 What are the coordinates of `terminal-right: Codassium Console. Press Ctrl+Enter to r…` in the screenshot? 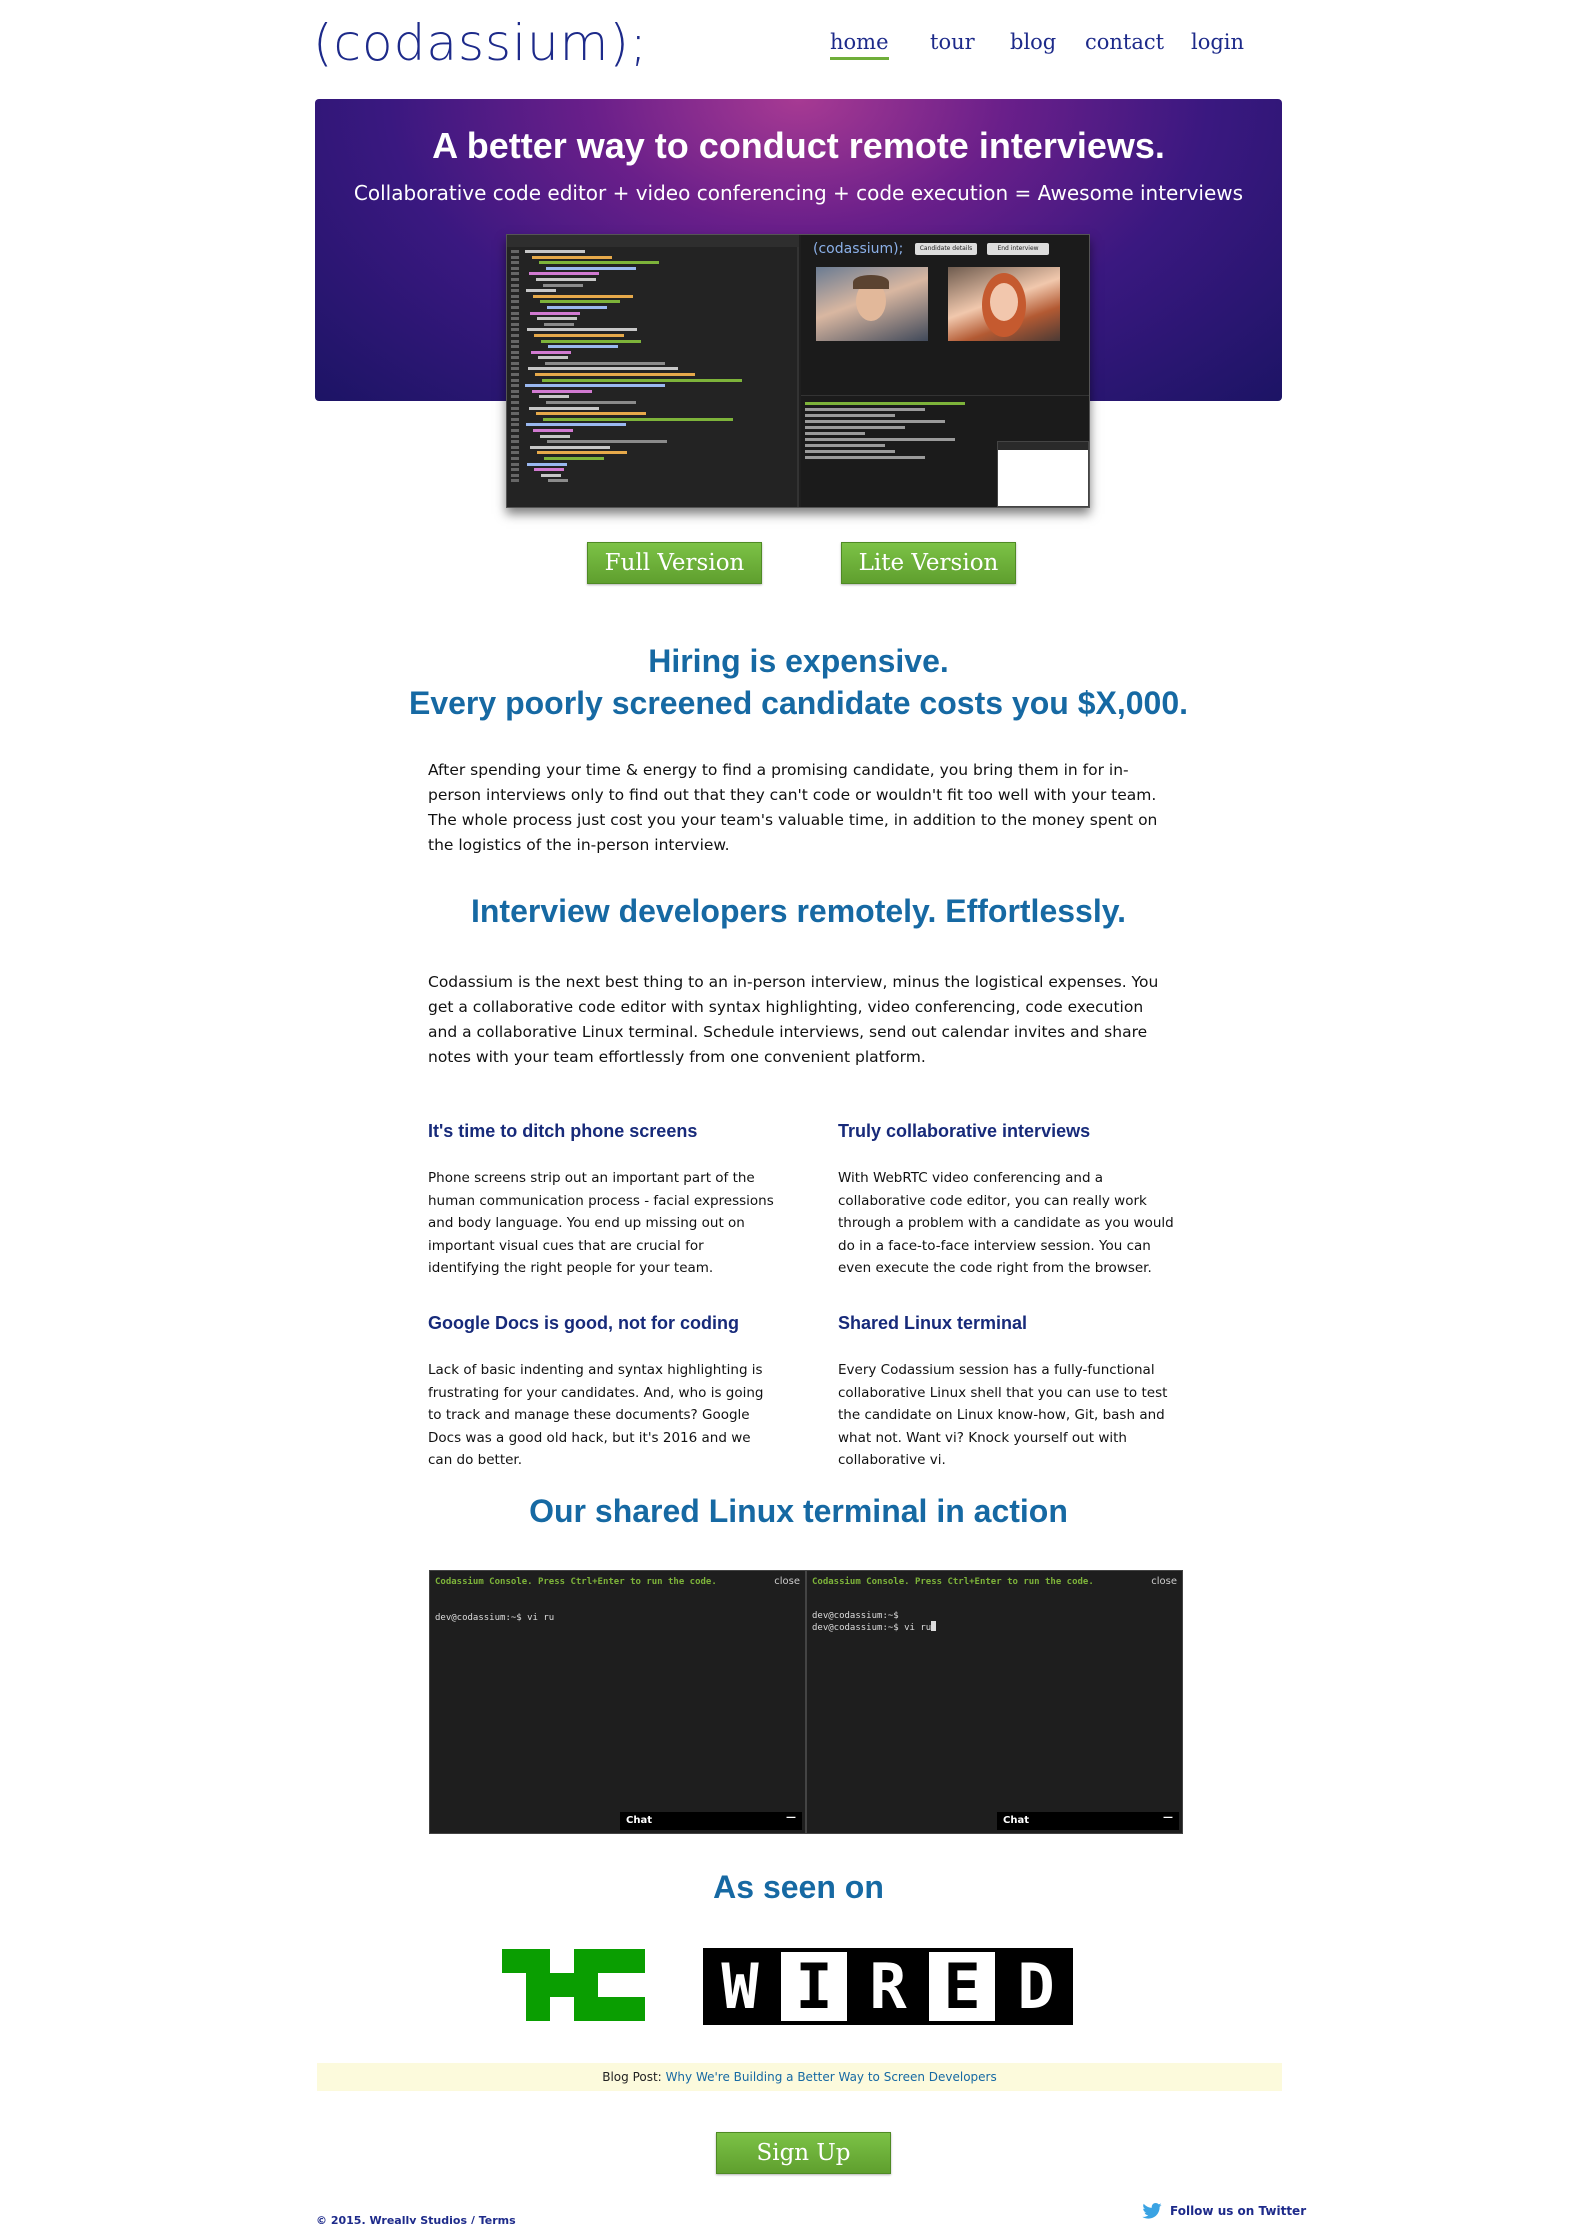 It's located at (994, 1702).